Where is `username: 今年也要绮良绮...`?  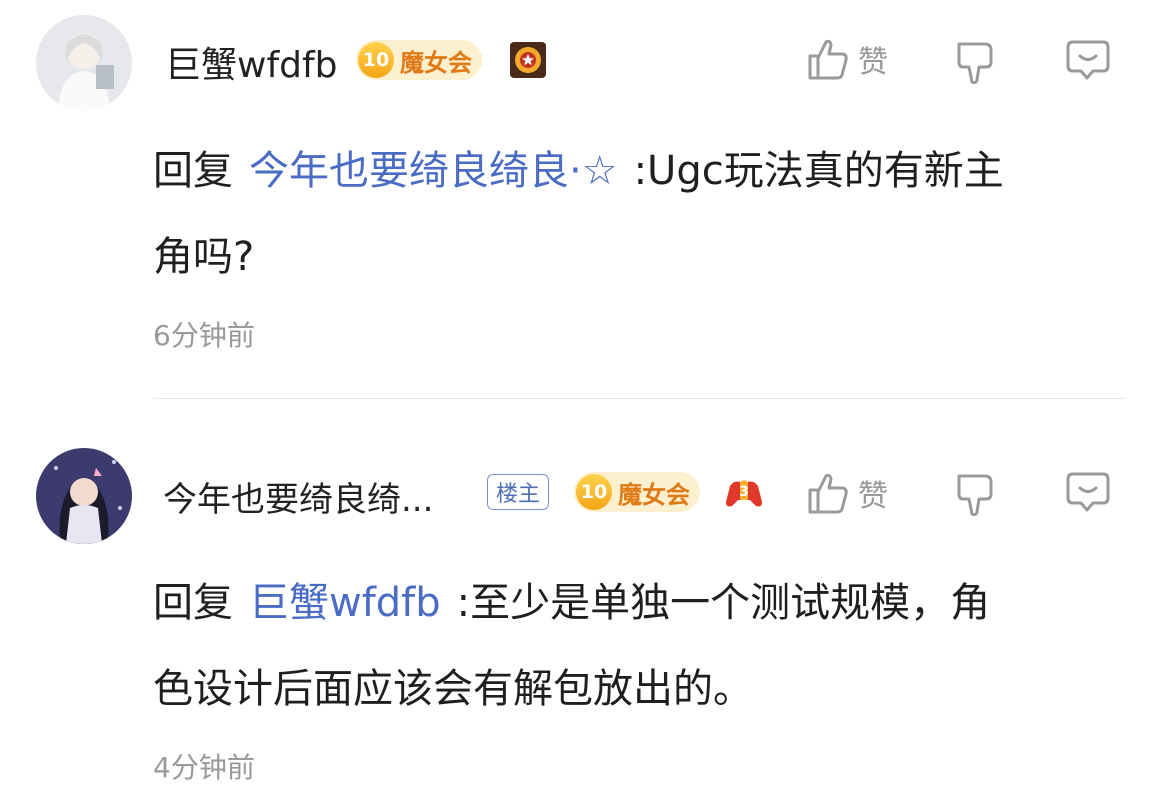 username: 今年也要绮良绮... is located at coordinates (298, 496).